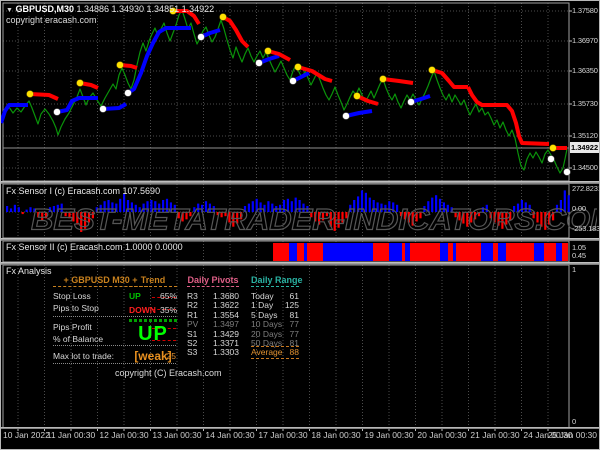 The width and height of the screenshot is (600, 450). Describe the element at coordinates (29, 271) in the screenshot. I see `analysis-label: Fx Analysis` at that location.